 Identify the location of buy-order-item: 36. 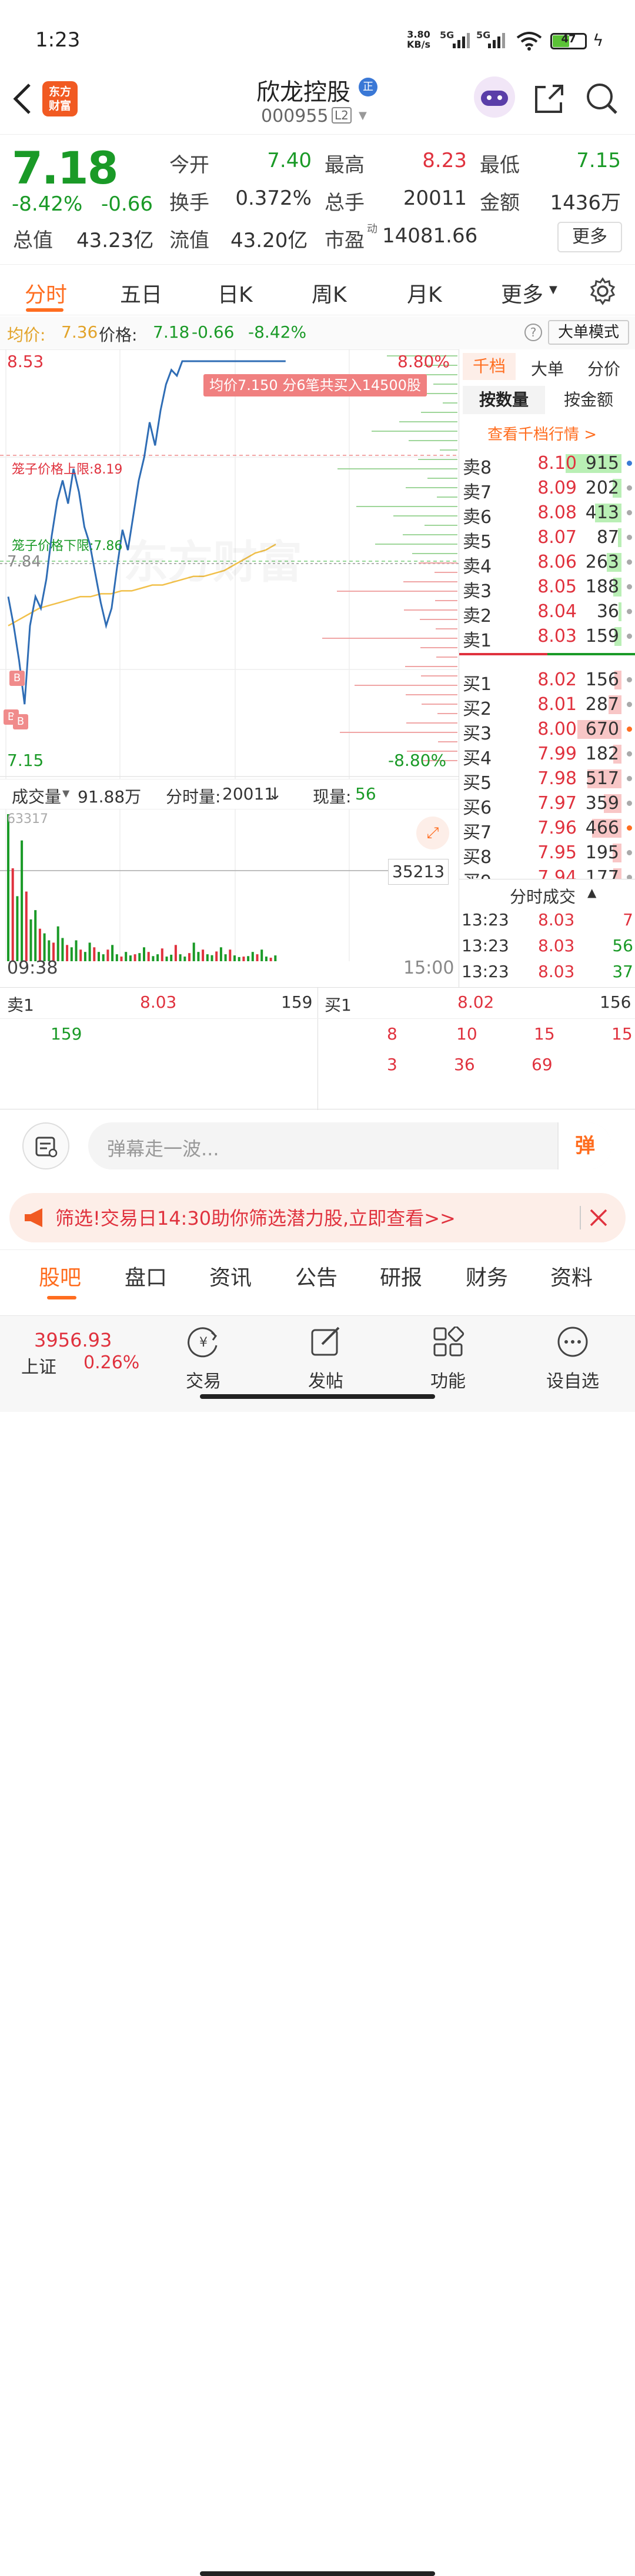
(464, 1064).